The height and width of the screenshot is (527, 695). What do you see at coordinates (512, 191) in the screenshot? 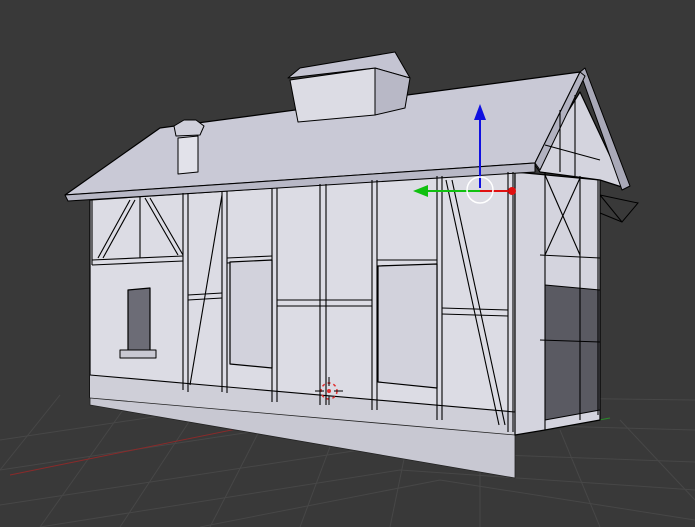
I see `x-arrow-icon` at bounding box center [512, 191].